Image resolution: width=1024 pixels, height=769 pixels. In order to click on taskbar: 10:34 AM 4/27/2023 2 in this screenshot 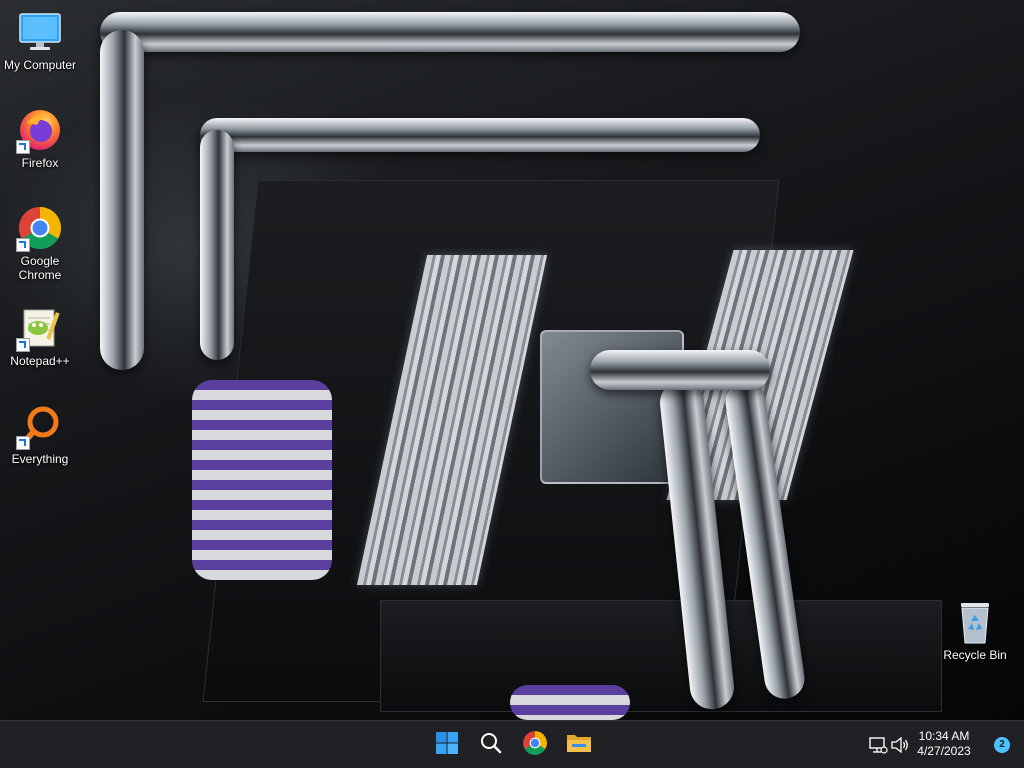, I will do `click(512, 744)`.